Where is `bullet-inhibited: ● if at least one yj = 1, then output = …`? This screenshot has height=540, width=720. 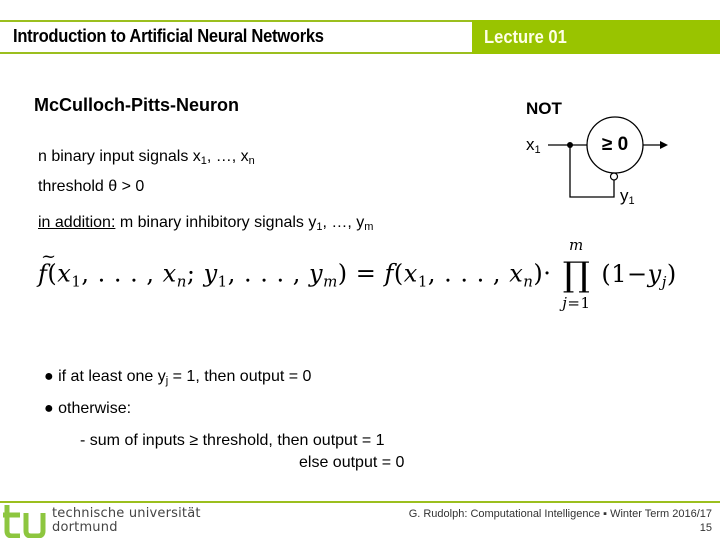 bullet-inhibited: ● if at least one yj = 1, then output = … is located at coordinates (178, 377).